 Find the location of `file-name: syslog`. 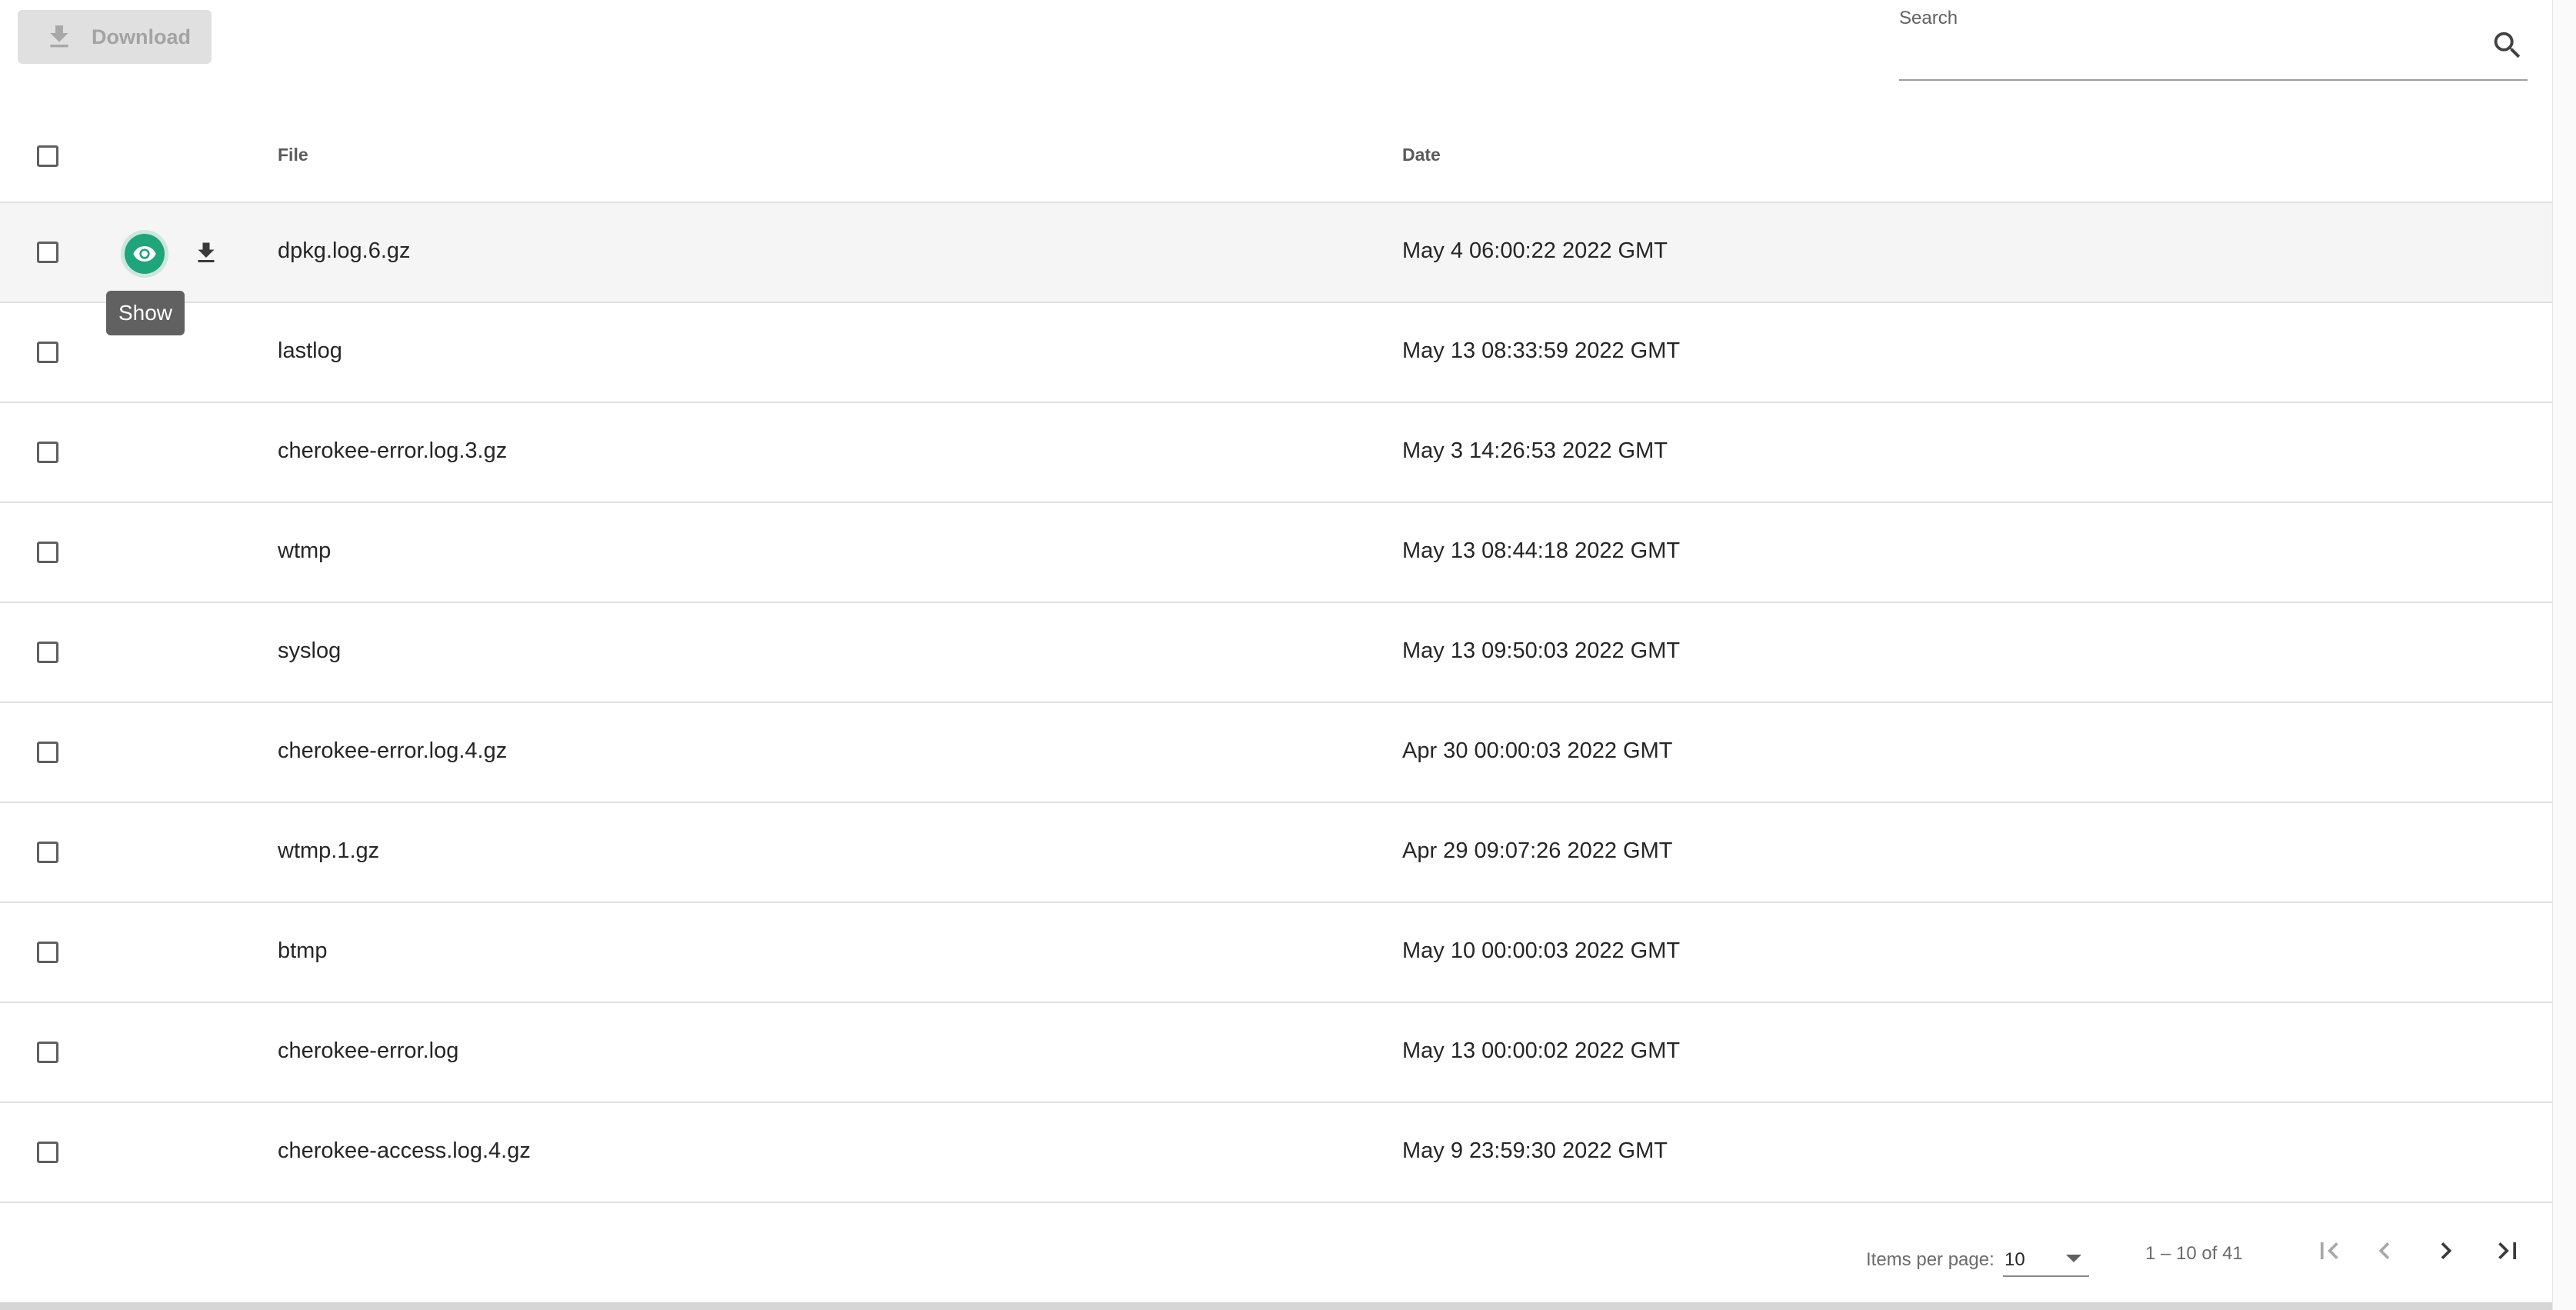

file-name: syslog is located at coordinates (310, 650).